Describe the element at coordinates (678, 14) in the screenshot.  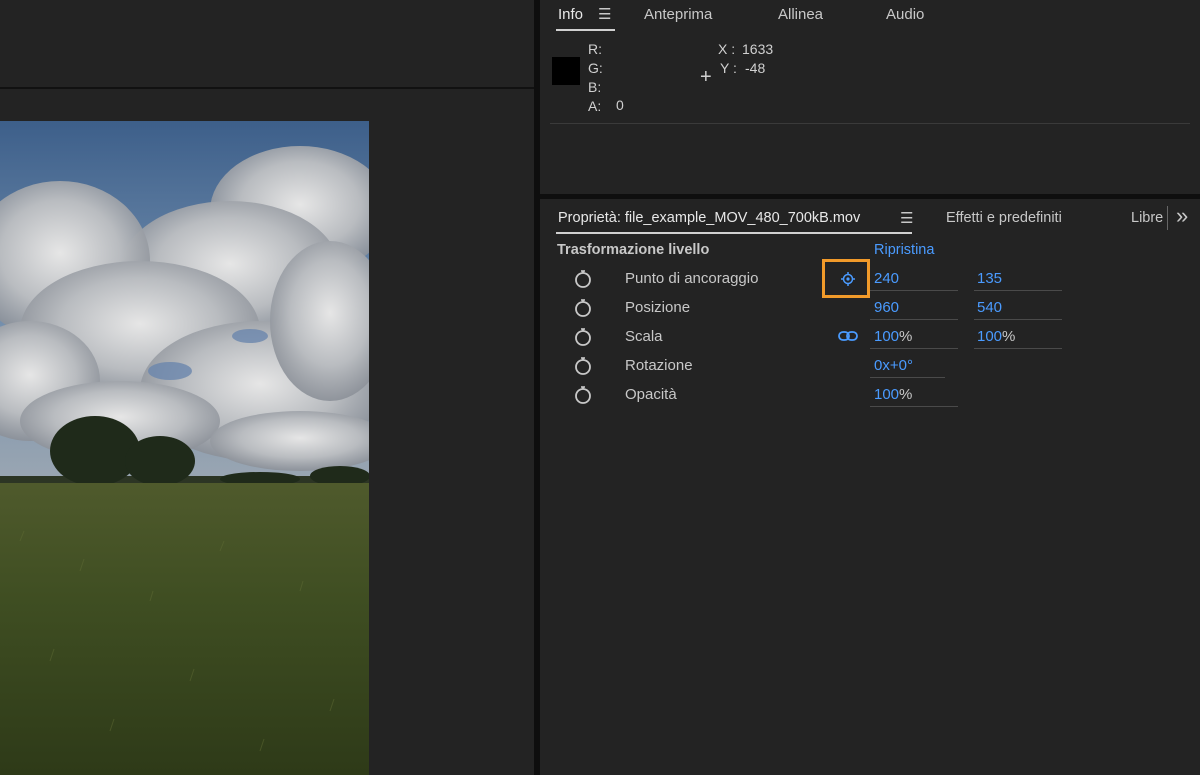
I see `tab-anteprima: Anteprima` at that location.